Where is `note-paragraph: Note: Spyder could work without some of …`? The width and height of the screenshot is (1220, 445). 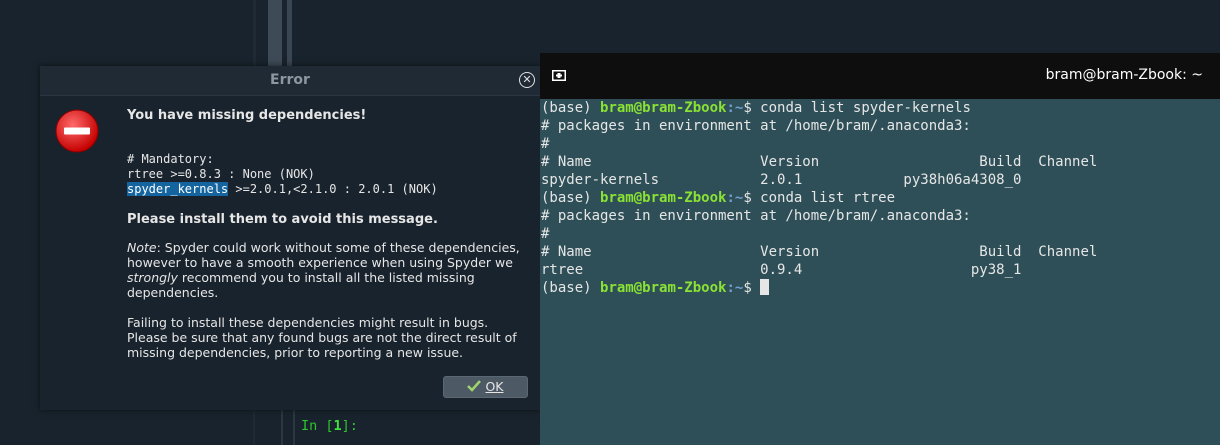
note-paragraph: Note: Spyder could work without some of … is located at coordinates (323, 270).